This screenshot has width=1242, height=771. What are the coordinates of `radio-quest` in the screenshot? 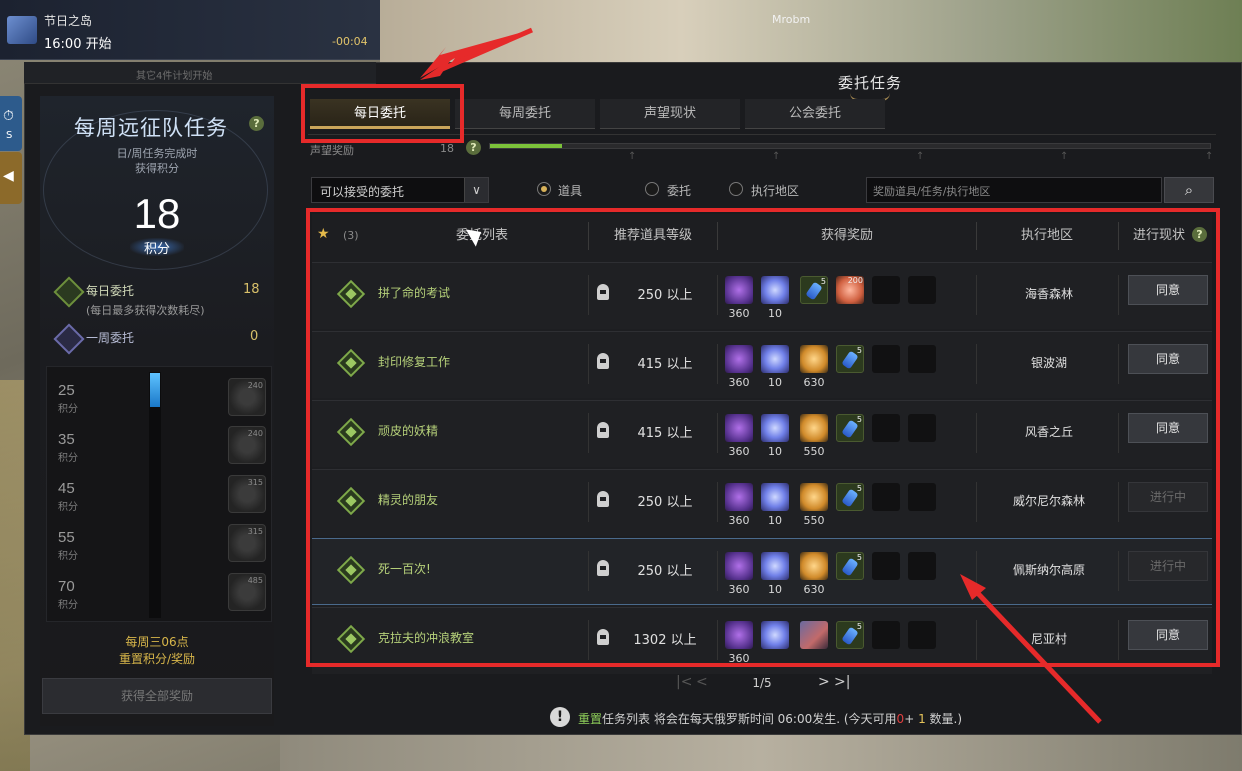 It's located at (652, 189).